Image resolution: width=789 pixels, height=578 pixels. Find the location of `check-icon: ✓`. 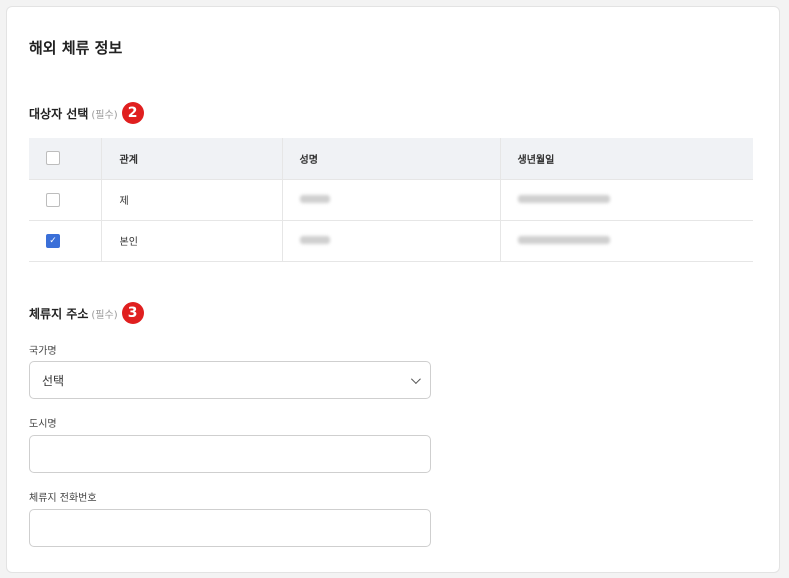

check-icon: ✓ is located at coordinates (53, 240).